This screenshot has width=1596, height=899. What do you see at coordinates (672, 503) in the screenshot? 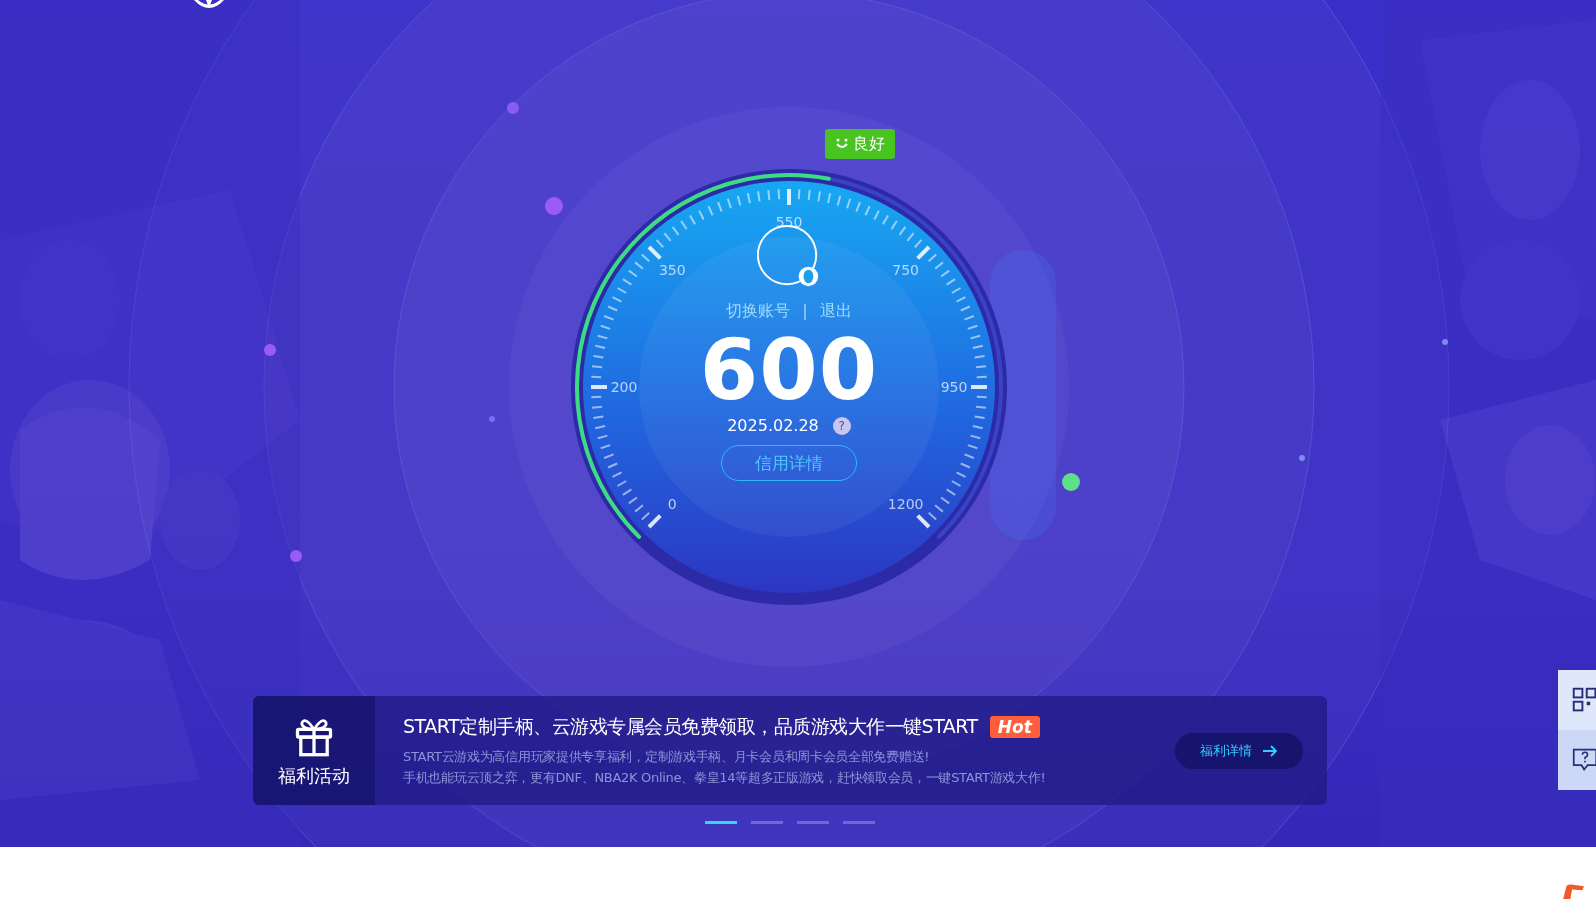
I see `scale-label: 0` at bounding box center [672, 503].